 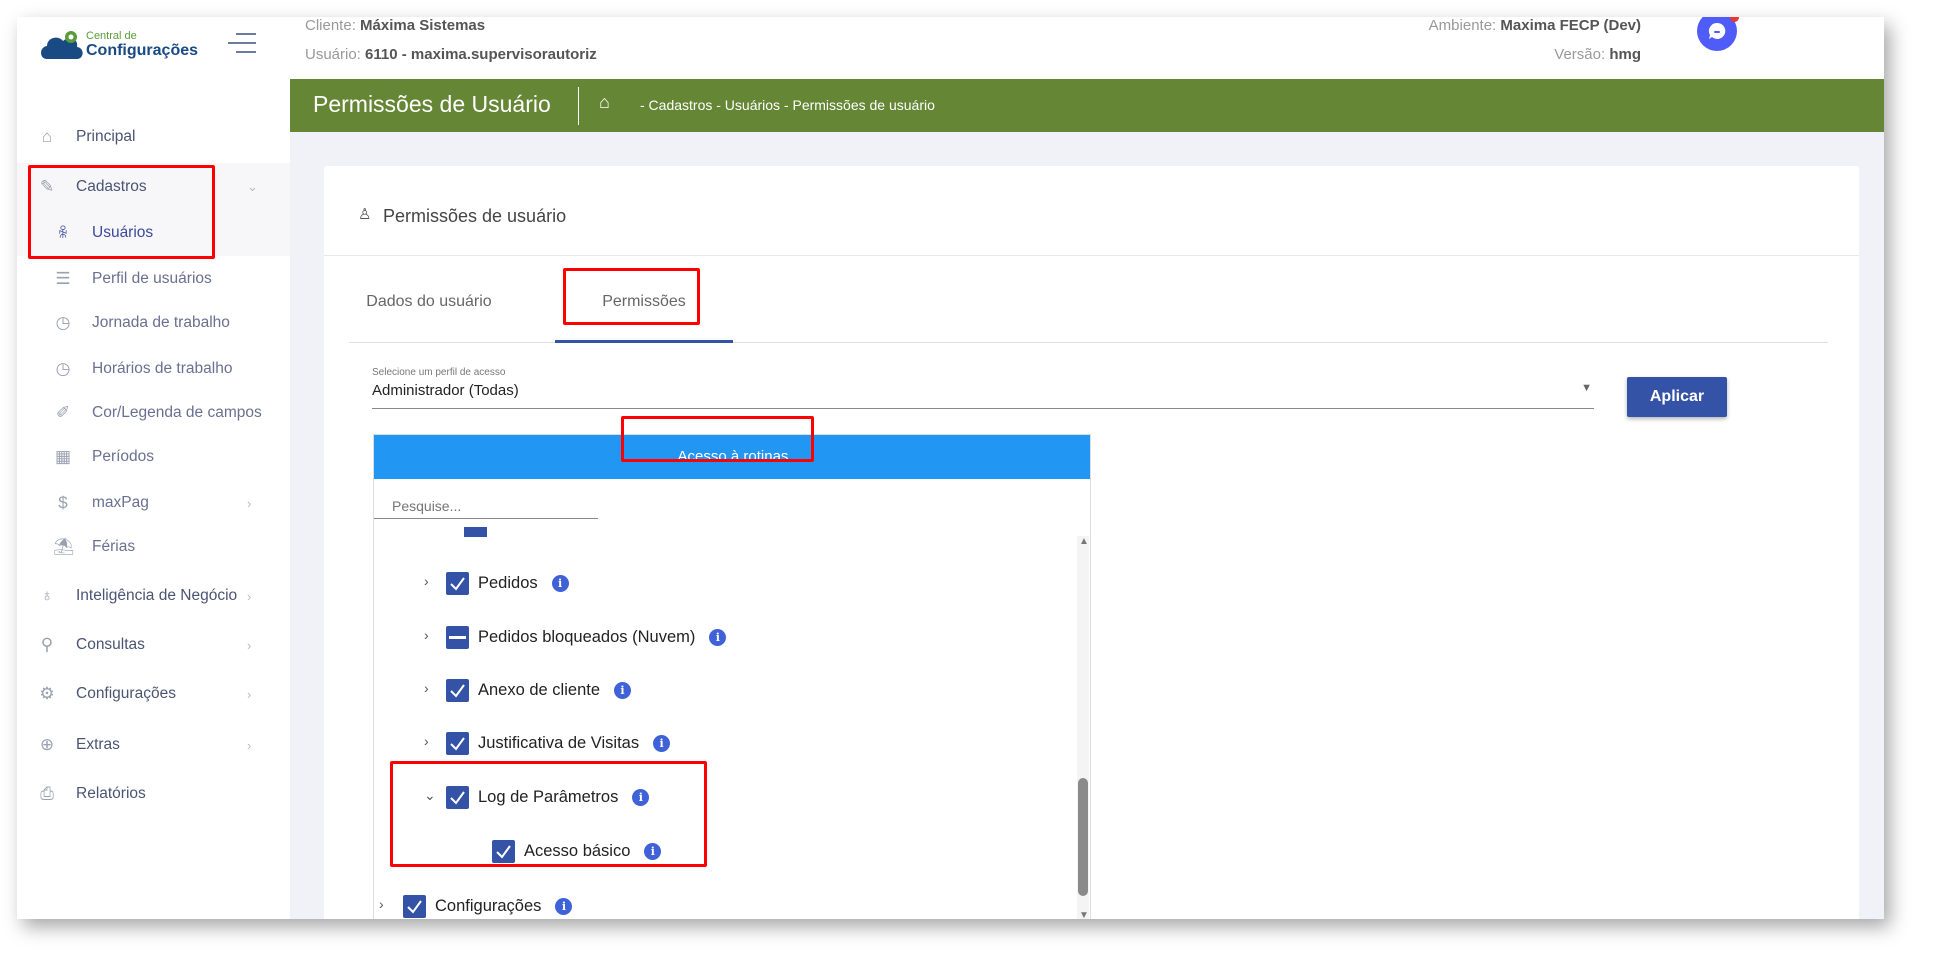 I want to click on pencil-icon: ✐, so click(x=63, y=412).